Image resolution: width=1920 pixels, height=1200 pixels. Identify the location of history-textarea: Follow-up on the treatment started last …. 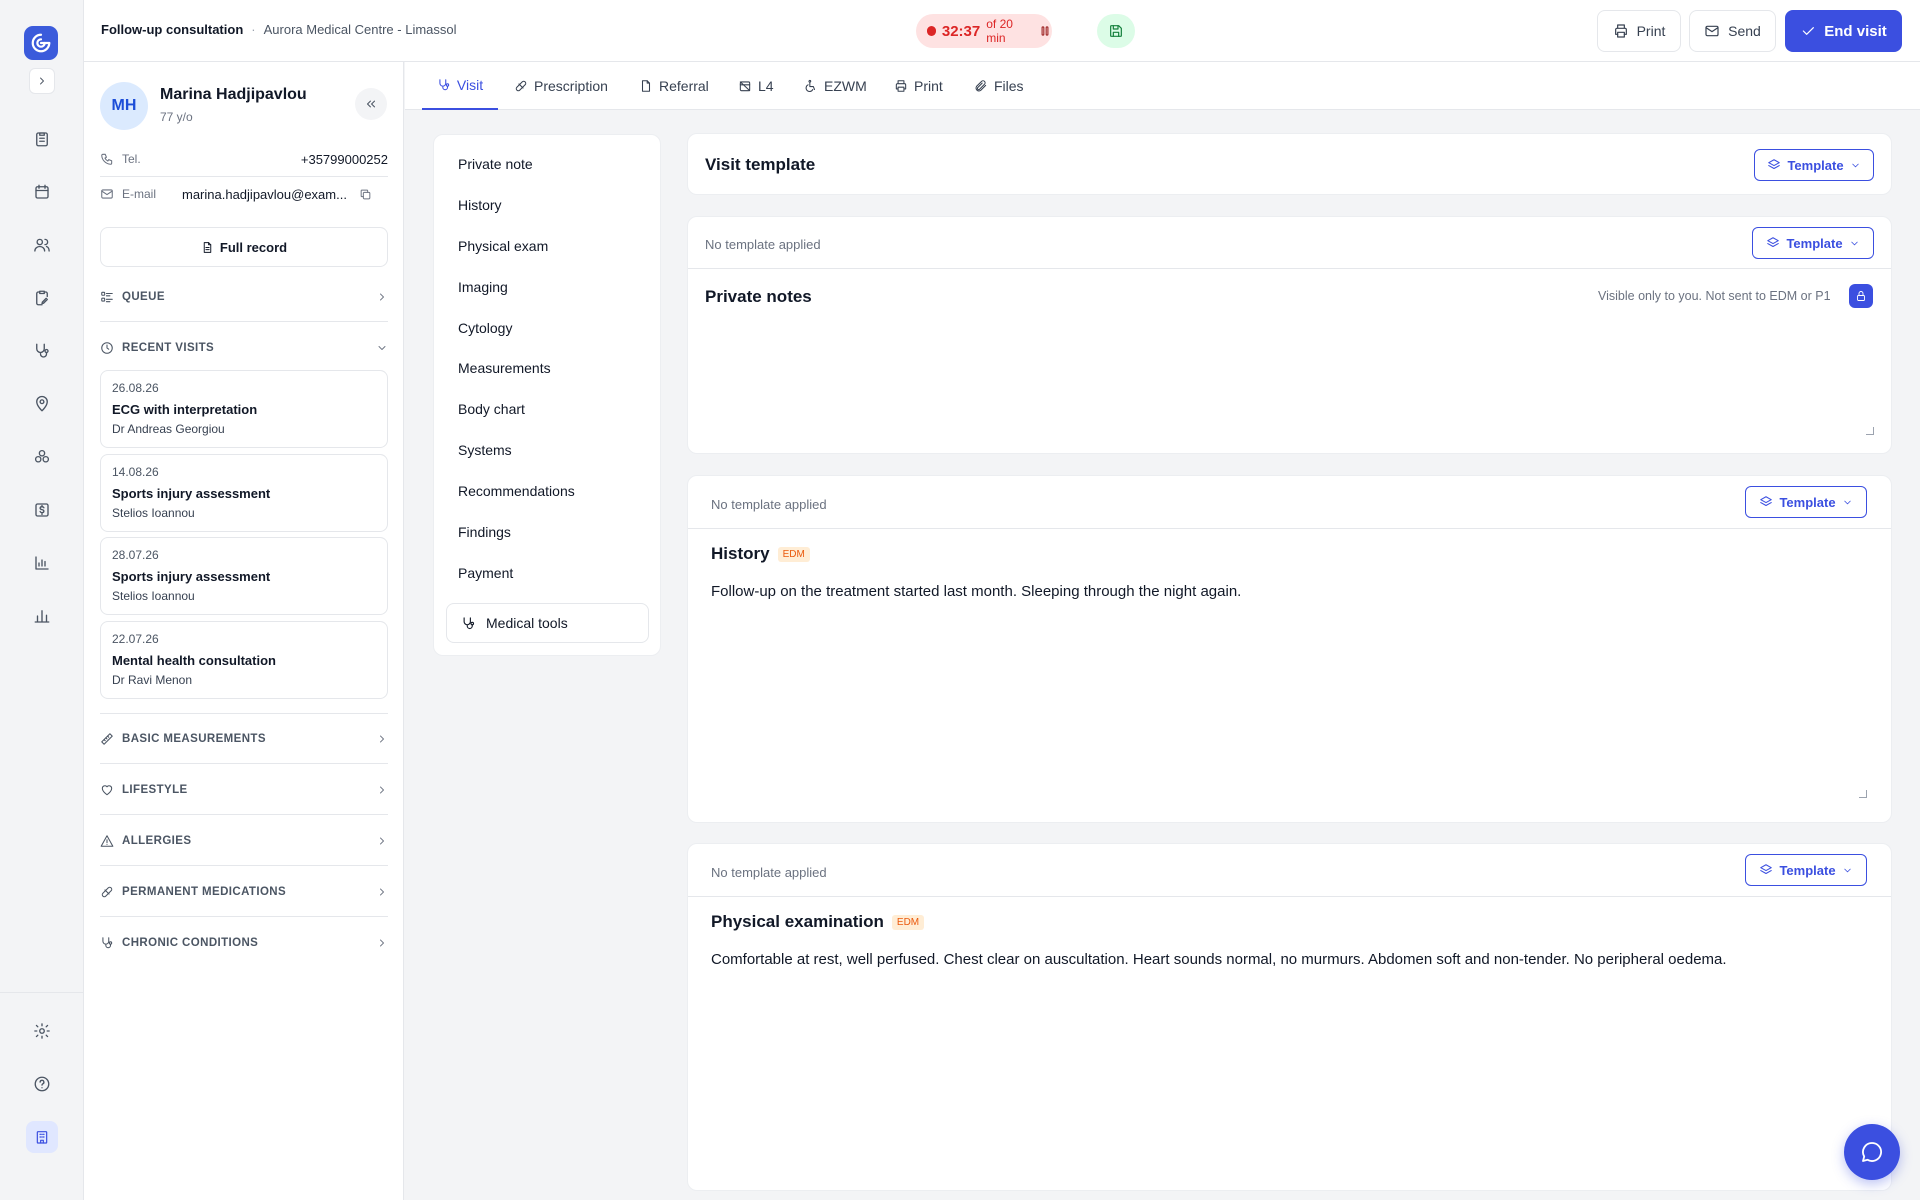
(1291, 591).